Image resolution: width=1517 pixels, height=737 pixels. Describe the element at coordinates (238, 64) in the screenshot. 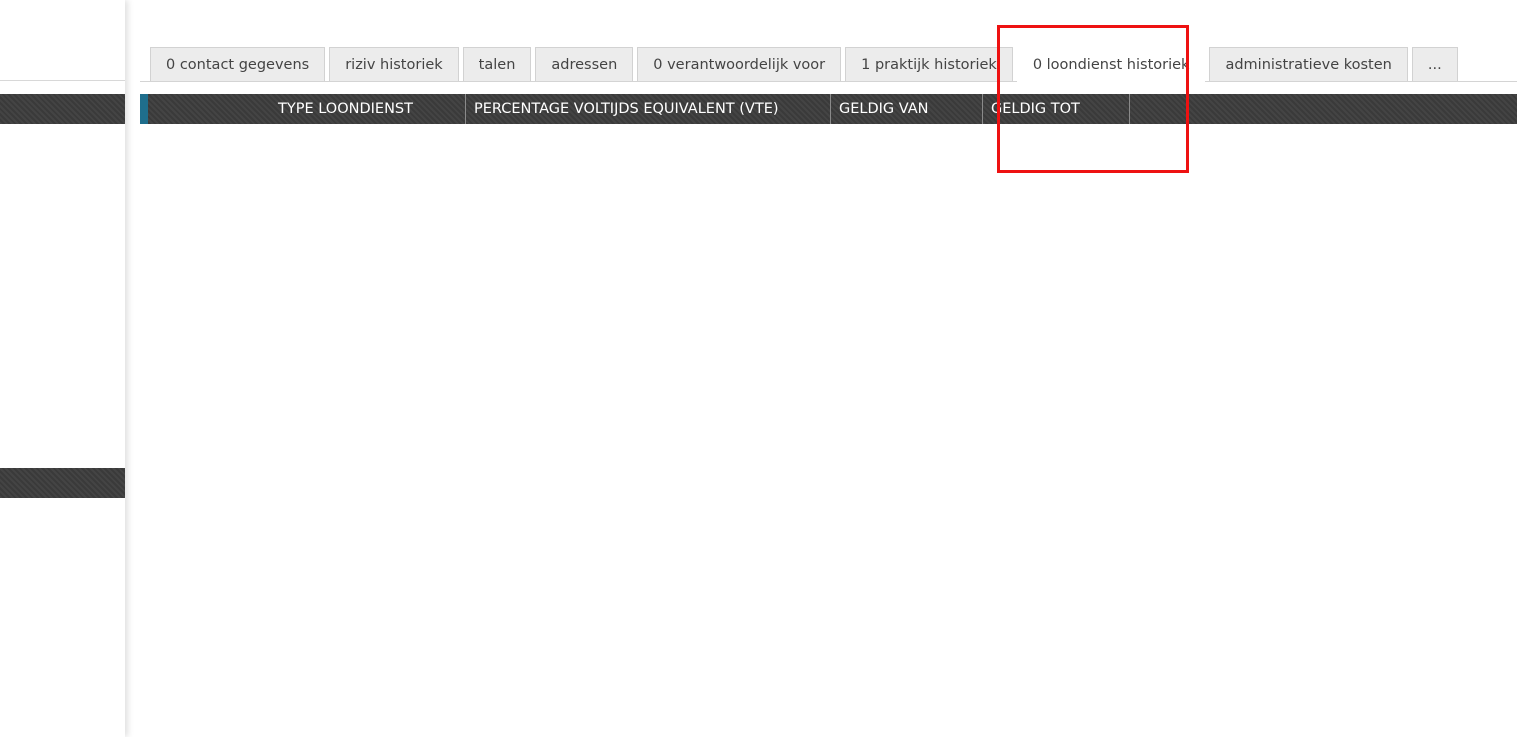

I see `tab-contact-gegevens: 0 contact gegevens` at that location.